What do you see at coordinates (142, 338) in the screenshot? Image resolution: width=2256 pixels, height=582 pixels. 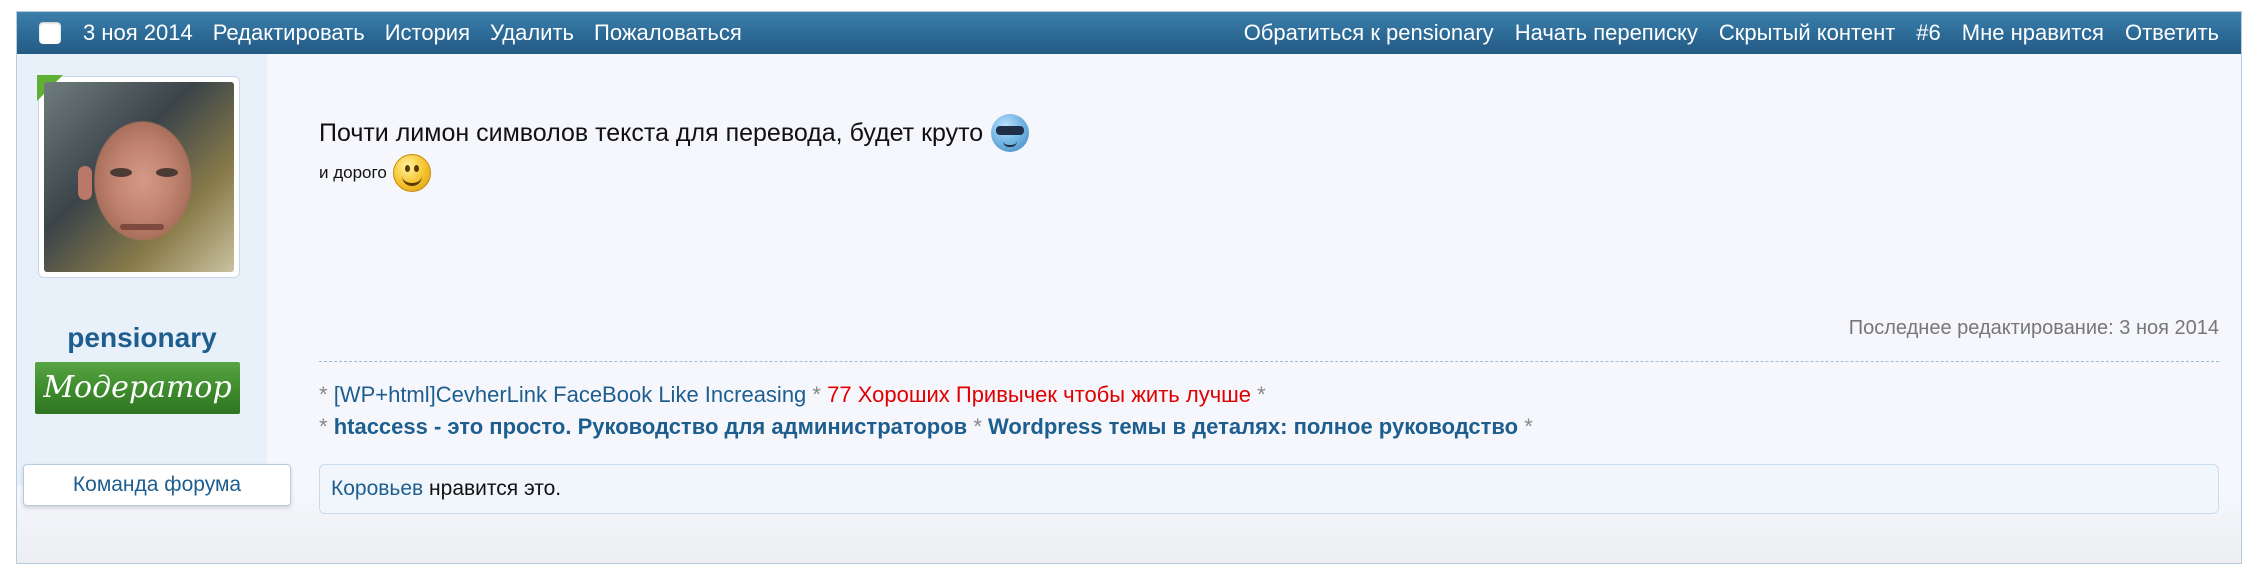 I see `username: pensionary` at bounding box center [142, 338].